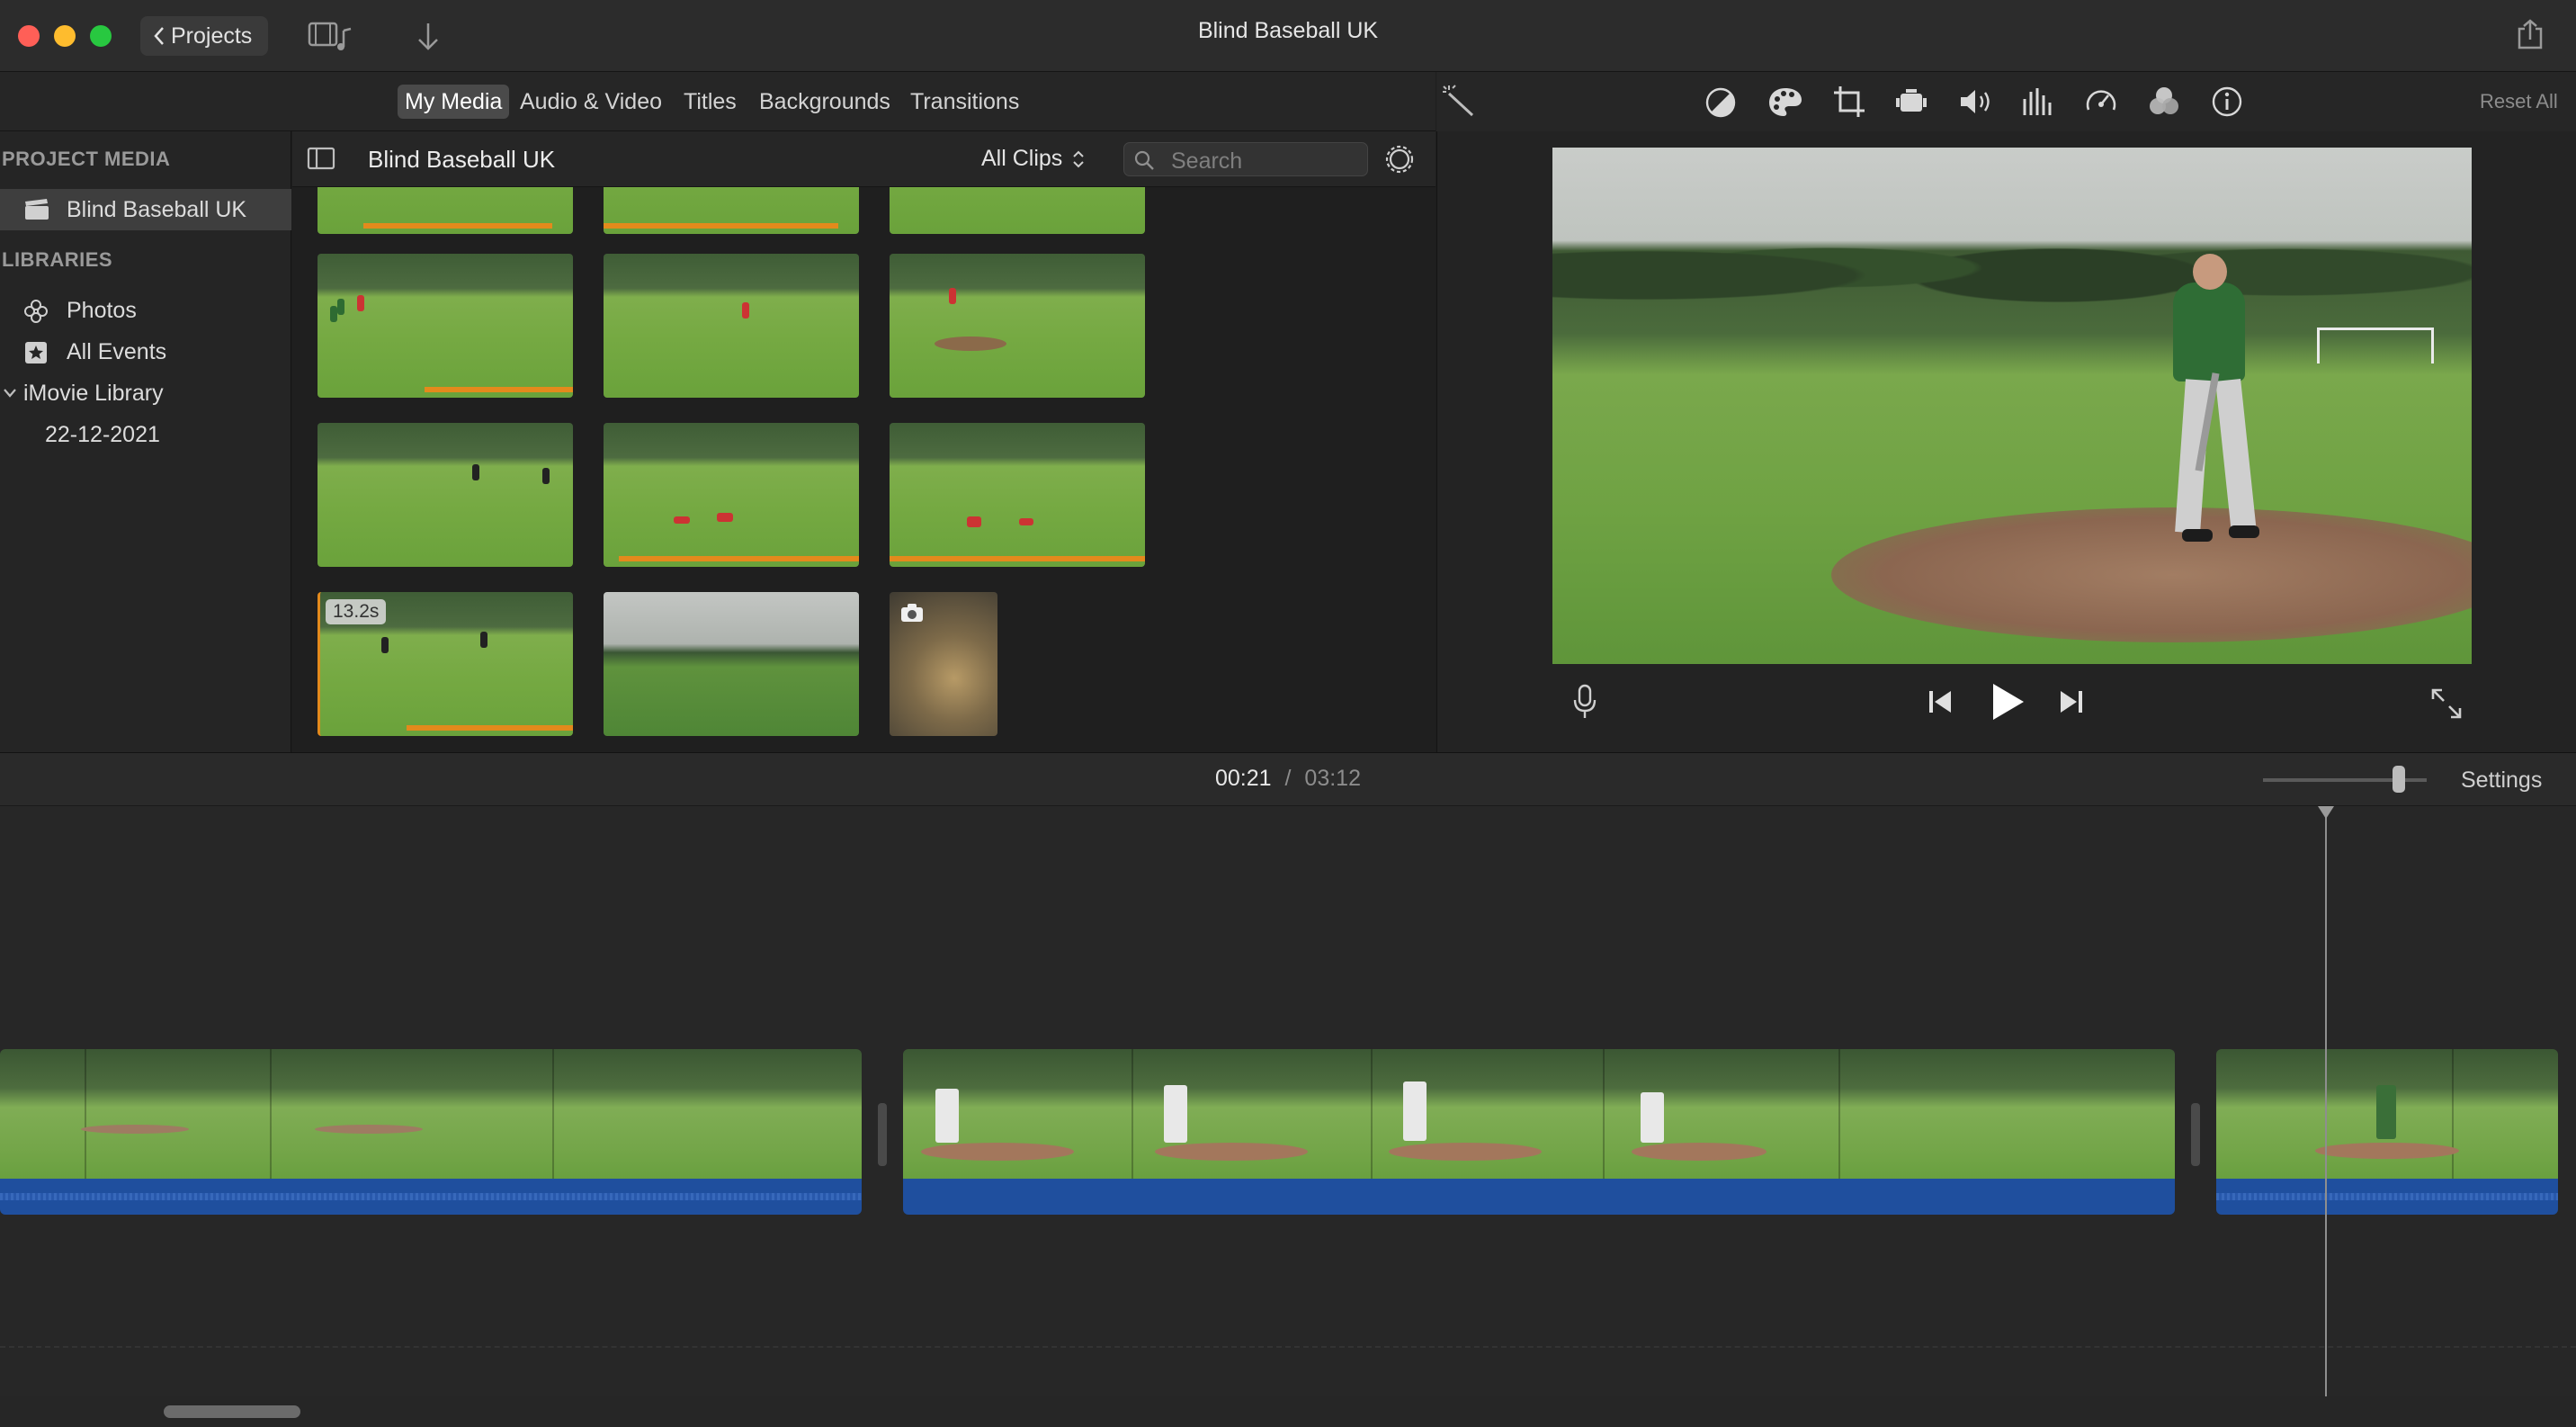 The width and height of the screenshot is (2576, 1427). I want to click on sidebar-toggle-icon, so click(321, 158).